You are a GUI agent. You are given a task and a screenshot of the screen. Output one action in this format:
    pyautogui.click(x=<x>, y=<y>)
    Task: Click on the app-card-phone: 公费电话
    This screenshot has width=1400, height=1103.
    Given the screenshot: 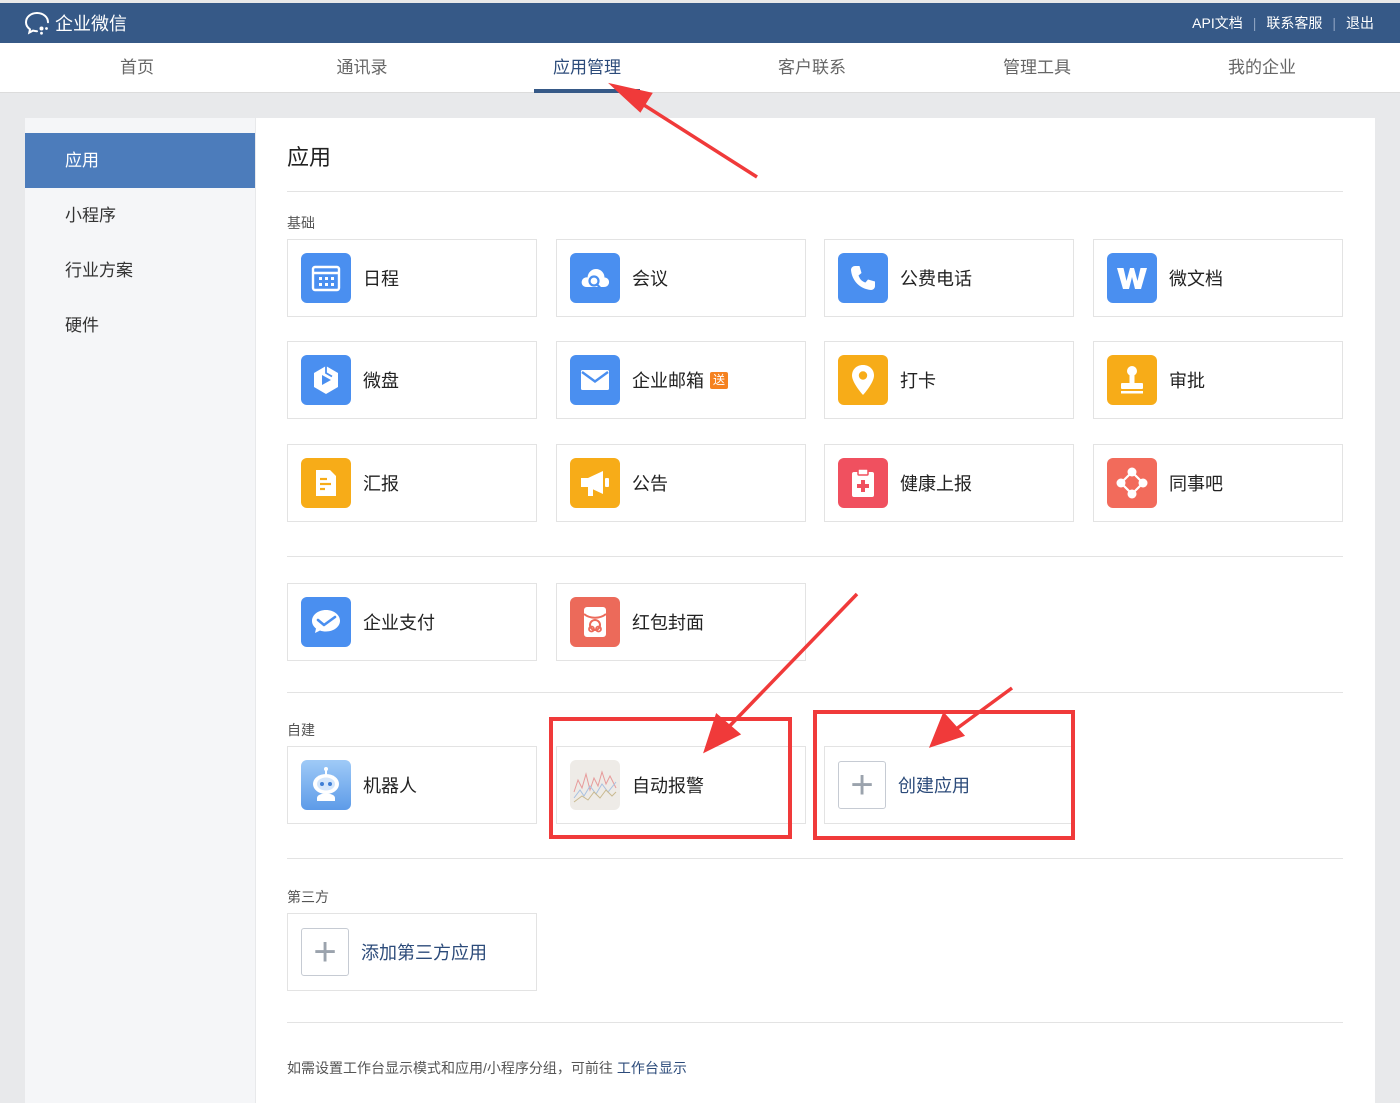 What is the action you would take?
    pyautogui.click(x=949, y=278)
    